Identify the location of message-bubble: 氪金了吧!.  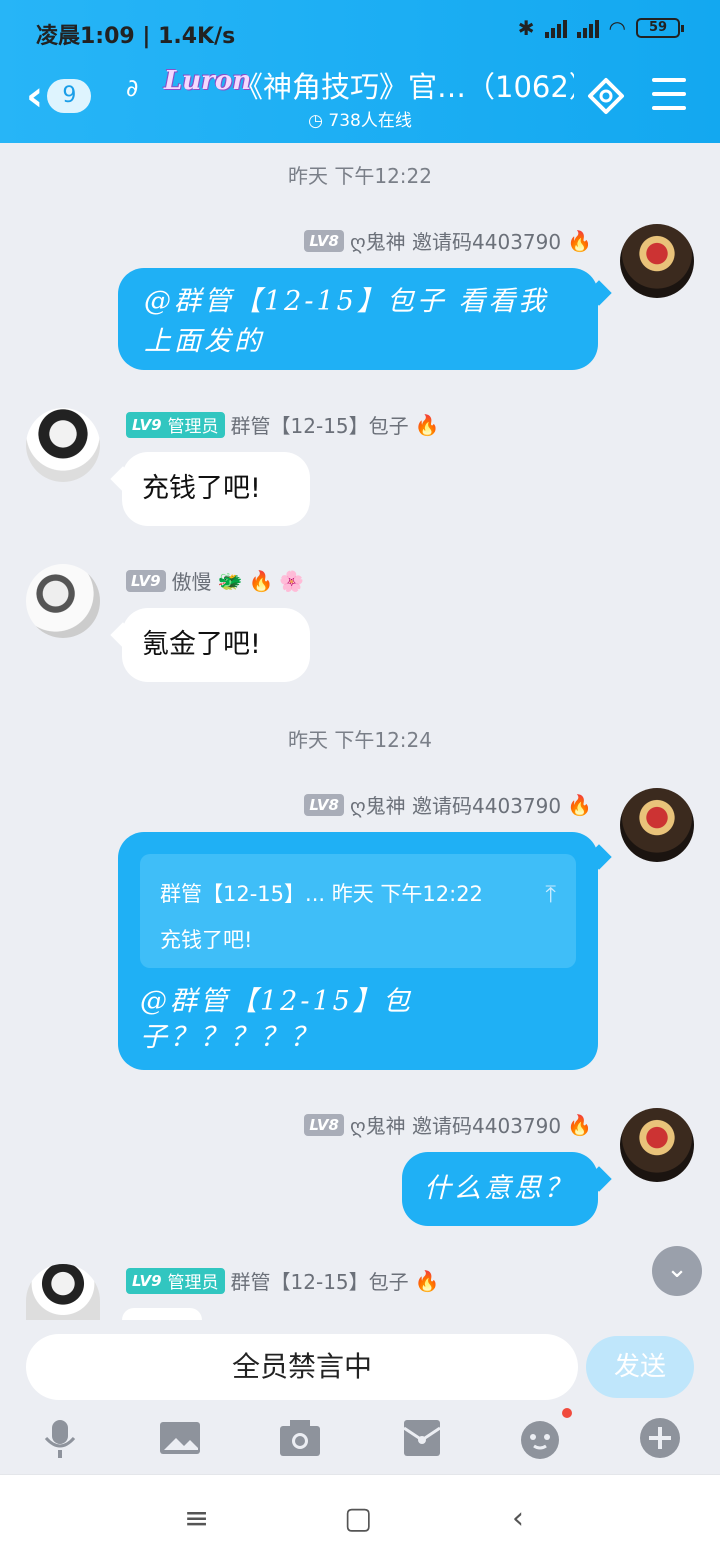
(216, 645).